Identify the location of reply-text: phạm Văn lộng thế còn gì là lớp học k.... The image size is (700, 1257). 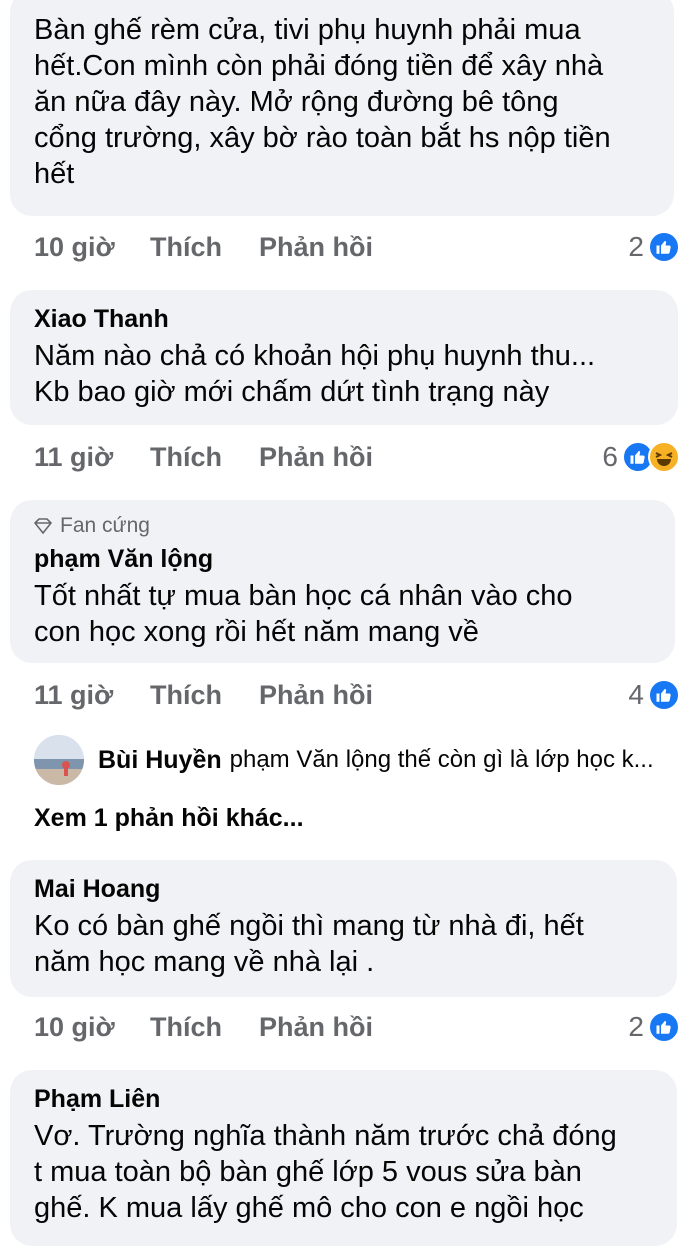
(441, 759).